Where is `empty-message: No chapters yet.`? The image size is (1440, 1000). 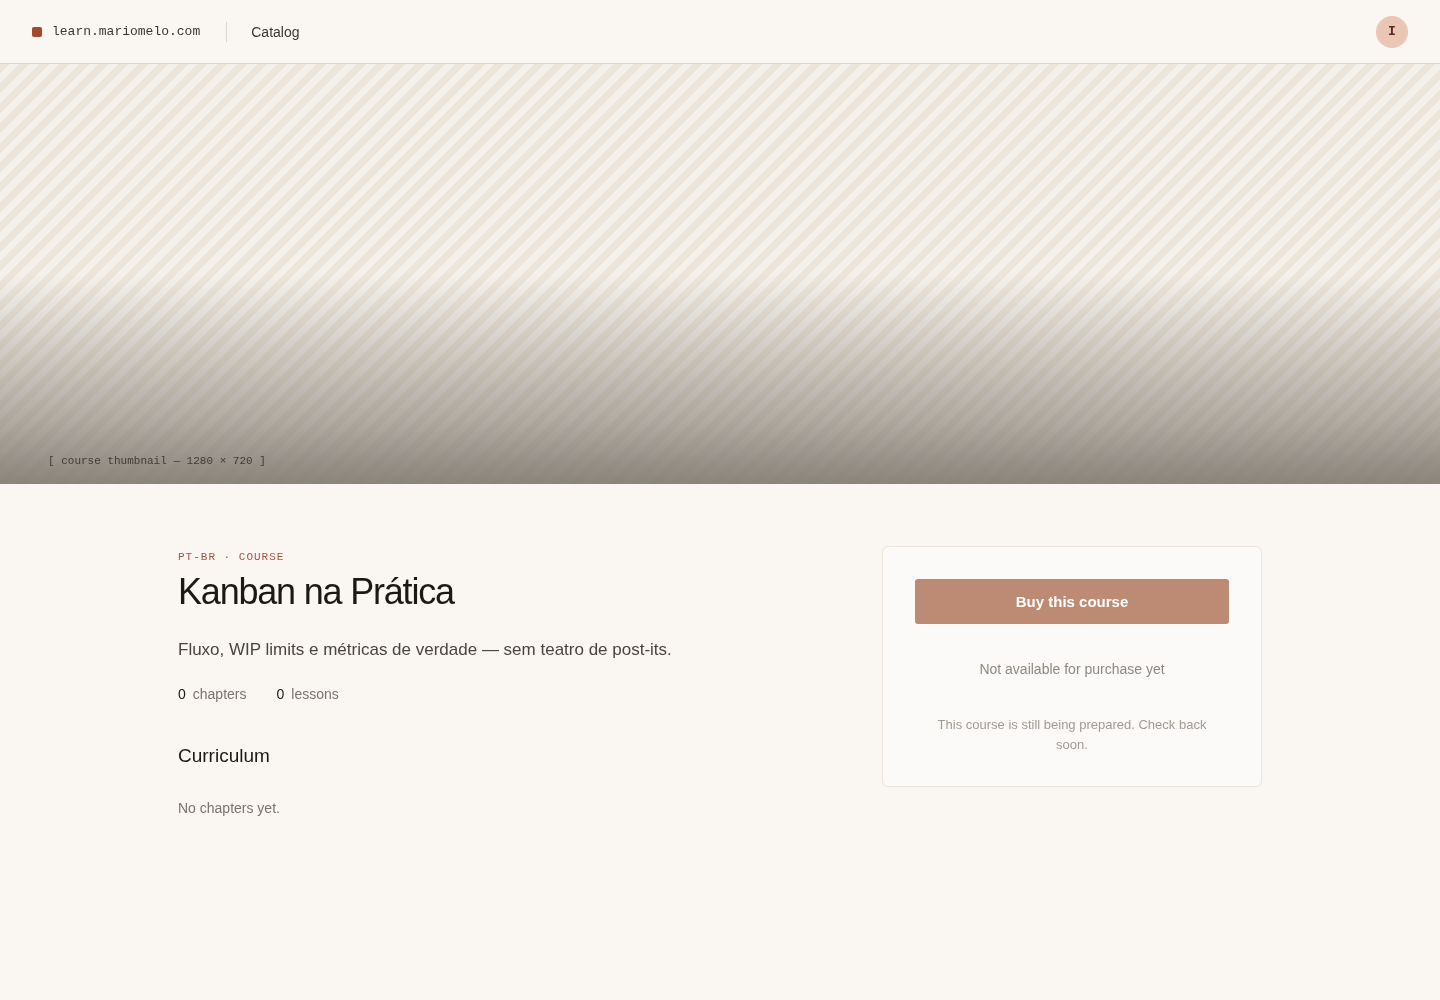 empty-message: No chapters yet. is located at coordinates (229, 808).